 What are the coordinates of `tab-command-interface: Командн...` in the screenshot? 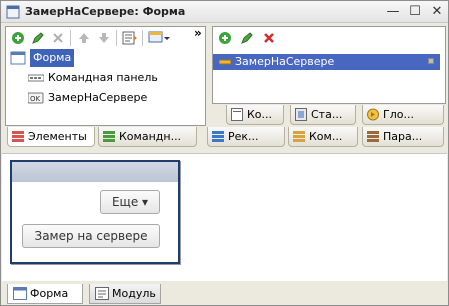 It's located at (147, 137).